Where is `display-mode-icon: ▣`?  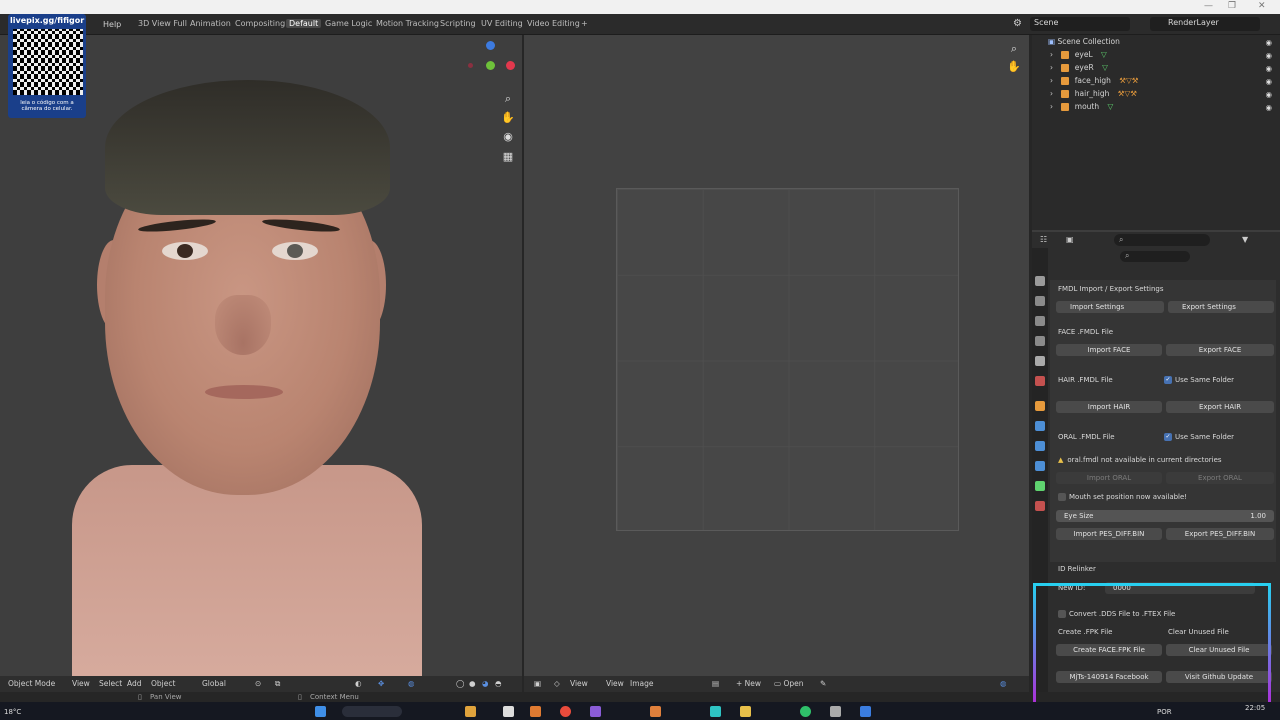
display-mode-icon: ▣ is located at coordinates (1070, 239).